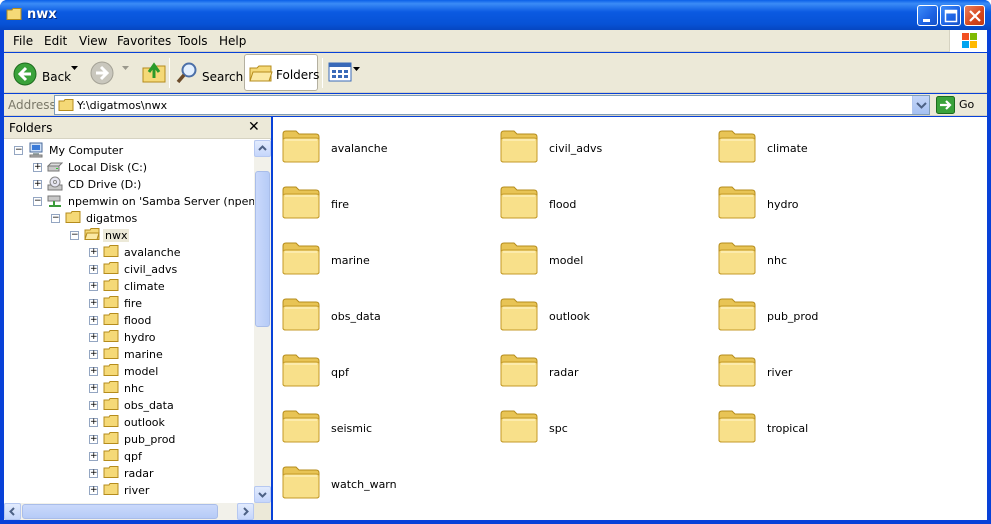 Image resolution: width=991 pixels, height=524 pixels. Describe the element at coordinates (950, 15) in the screenshot. I see `maximize-button` at that location.